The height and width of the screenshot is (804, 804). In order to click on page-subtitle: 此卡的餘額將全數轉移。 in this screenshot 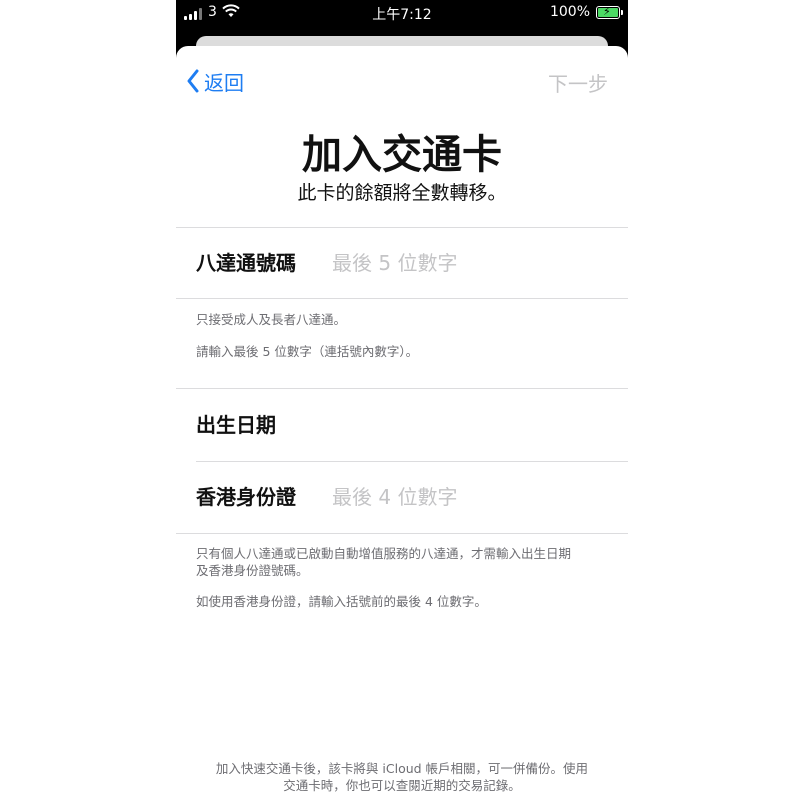, I will do `click(402, 193)`.